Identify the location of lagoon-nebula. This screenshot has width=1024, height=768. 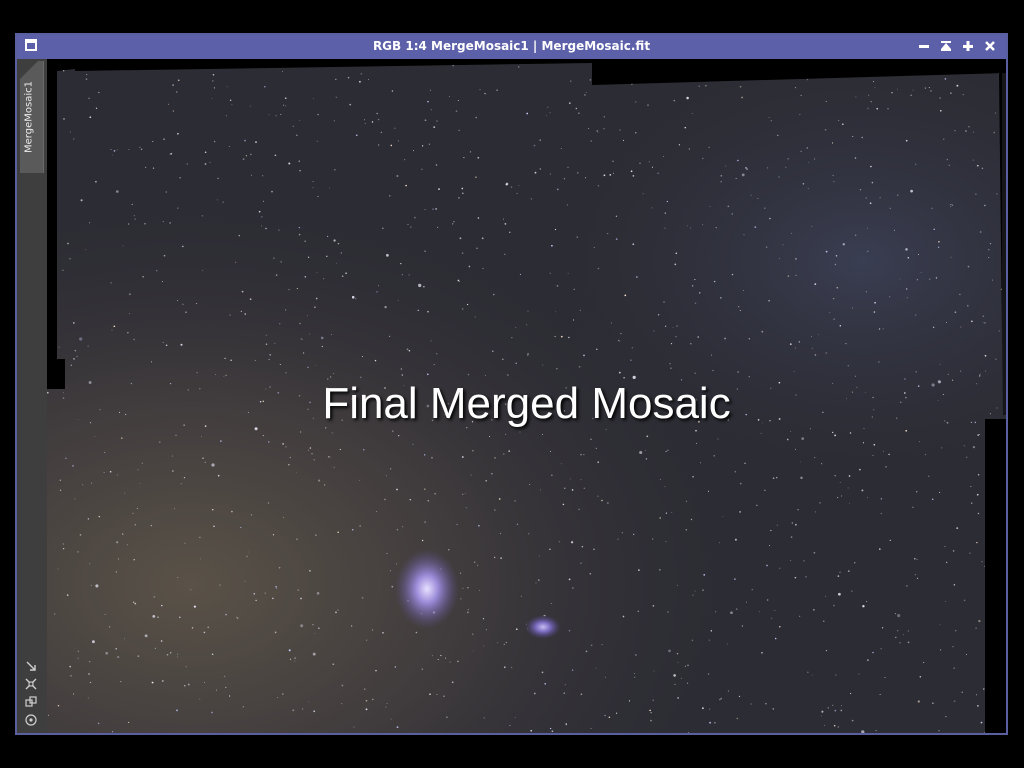
(427, 589).